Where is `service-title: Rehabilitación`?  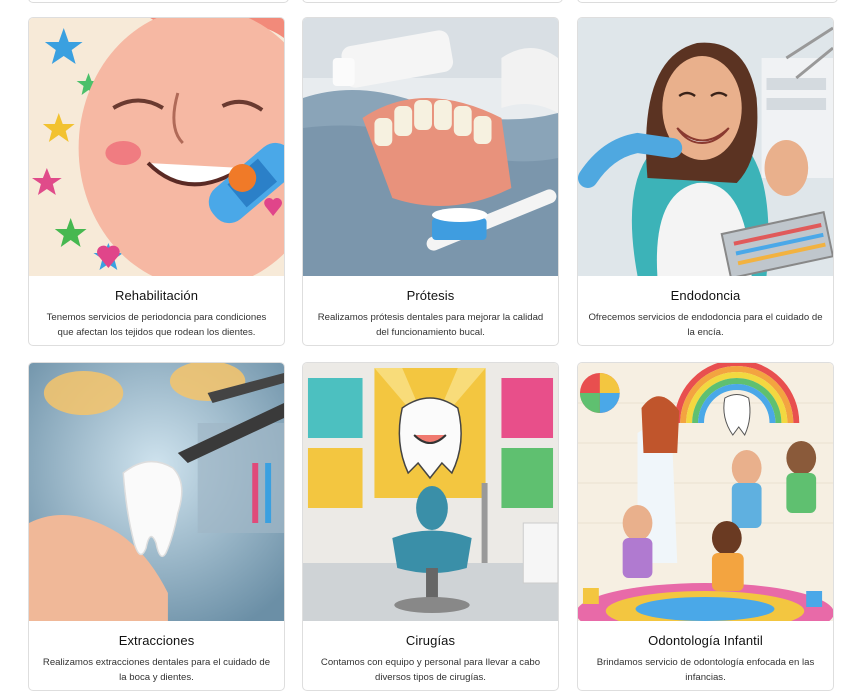
service-title: Rehabilitación is located at coordinates (156, 295).